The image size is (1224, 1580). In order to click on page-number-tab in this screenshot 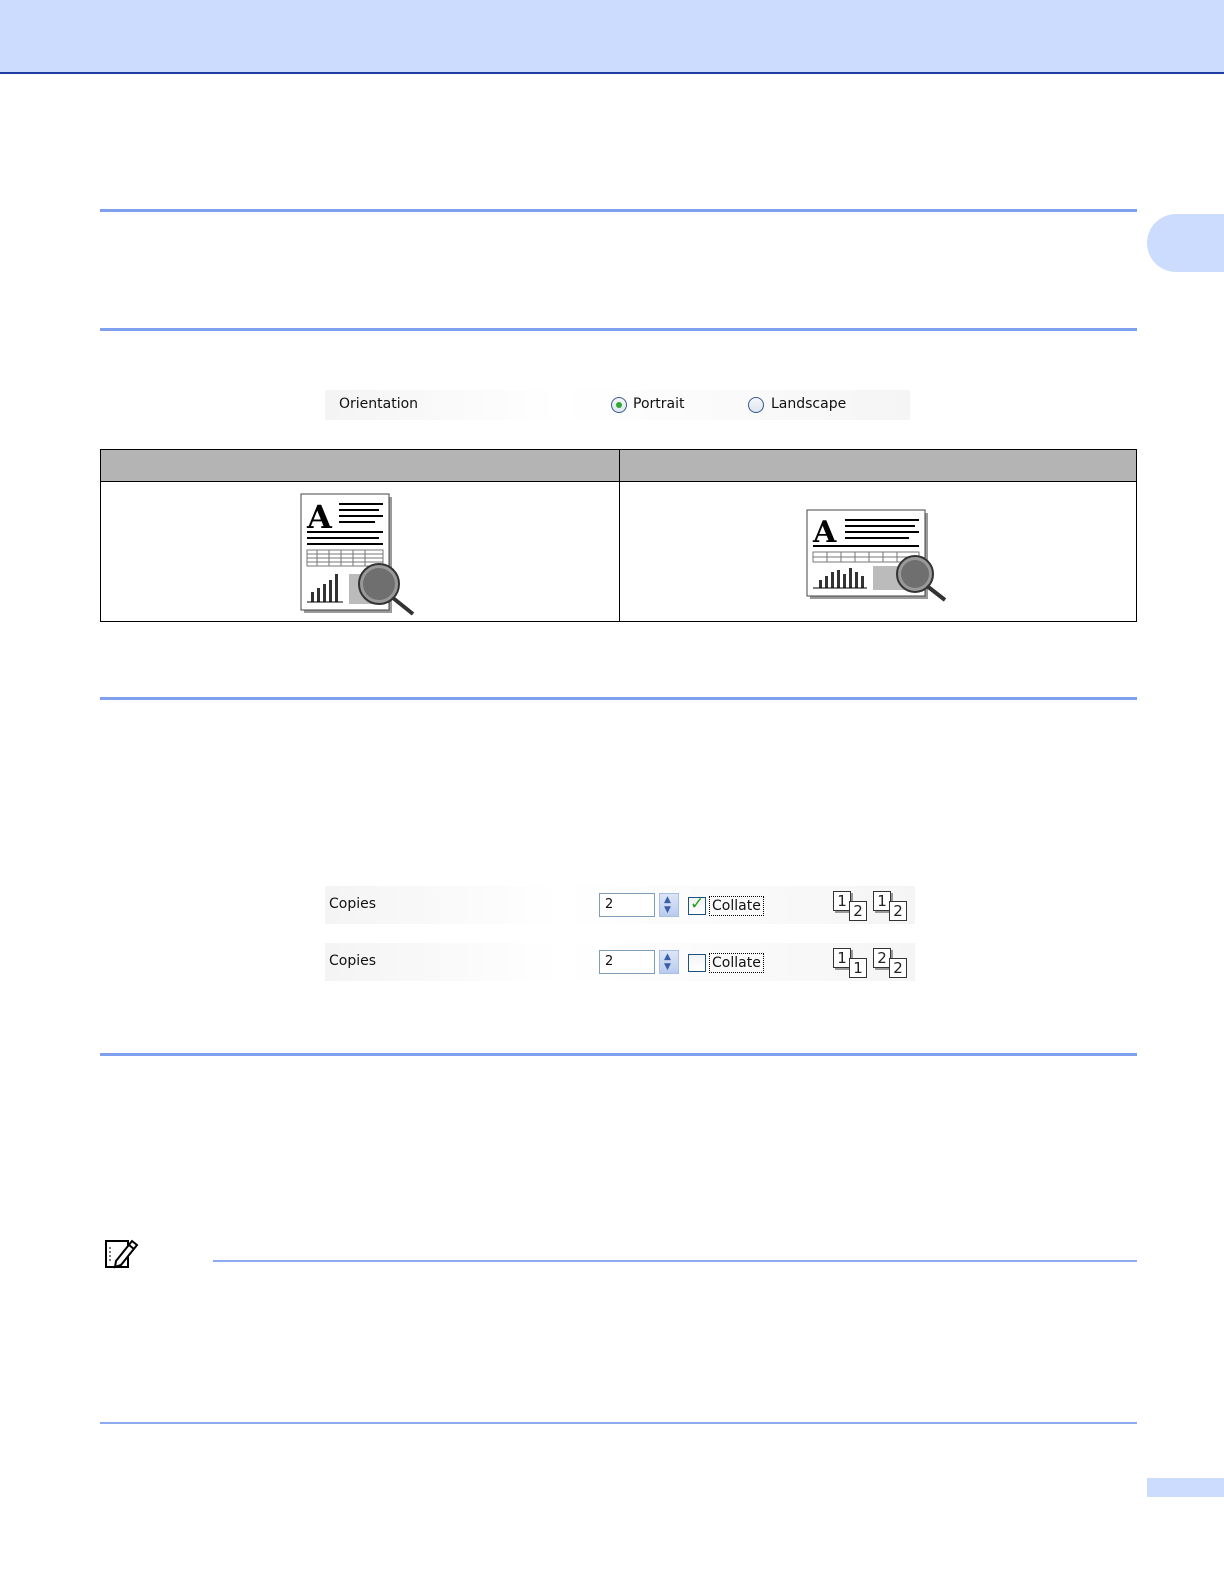, I will do `click(1185, 1487)`.